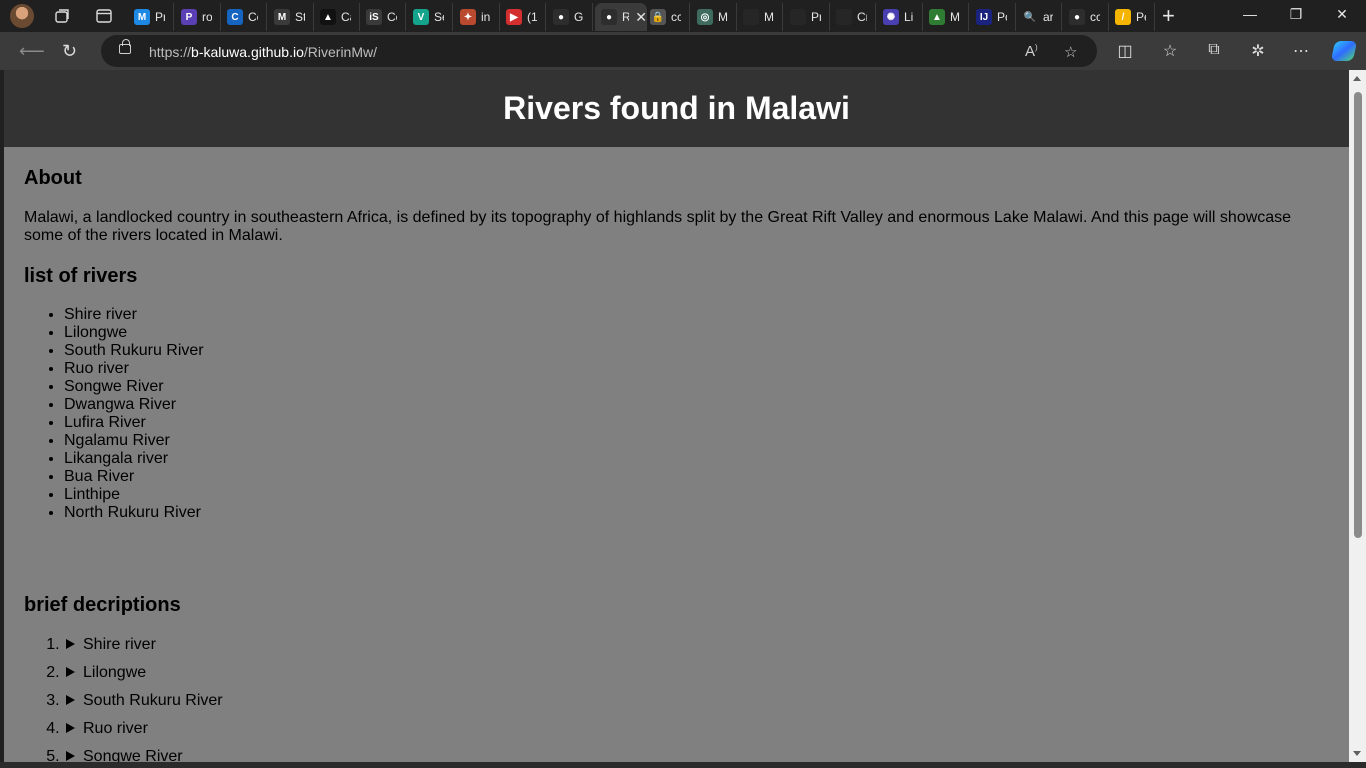 Image resolution: width=1366 pixels, height=768 pixels. What do you see at coordinates (696, 351) in the screenshot?
I see `river-list-item: South Rukuru River` at bounding box center [696, 351].